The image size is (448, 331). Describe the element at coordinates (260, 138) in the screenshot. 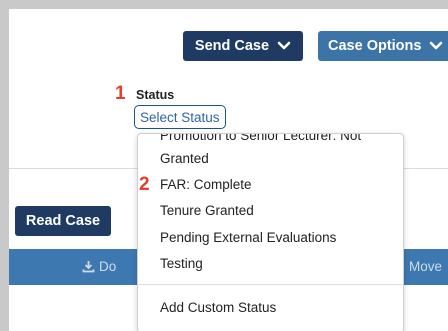

I see `status-option-promotion: Promotion to Senior Lecturer: Not` at that location.